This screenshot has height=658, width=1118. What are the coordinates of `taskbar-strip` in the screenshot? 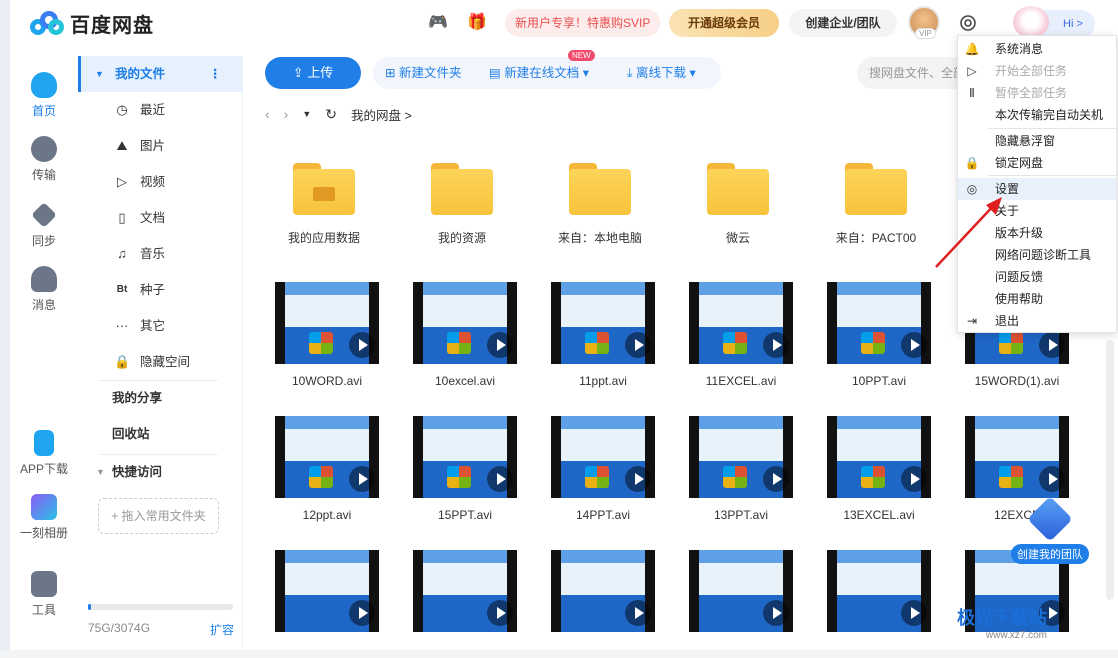 It's located at (559, 654).